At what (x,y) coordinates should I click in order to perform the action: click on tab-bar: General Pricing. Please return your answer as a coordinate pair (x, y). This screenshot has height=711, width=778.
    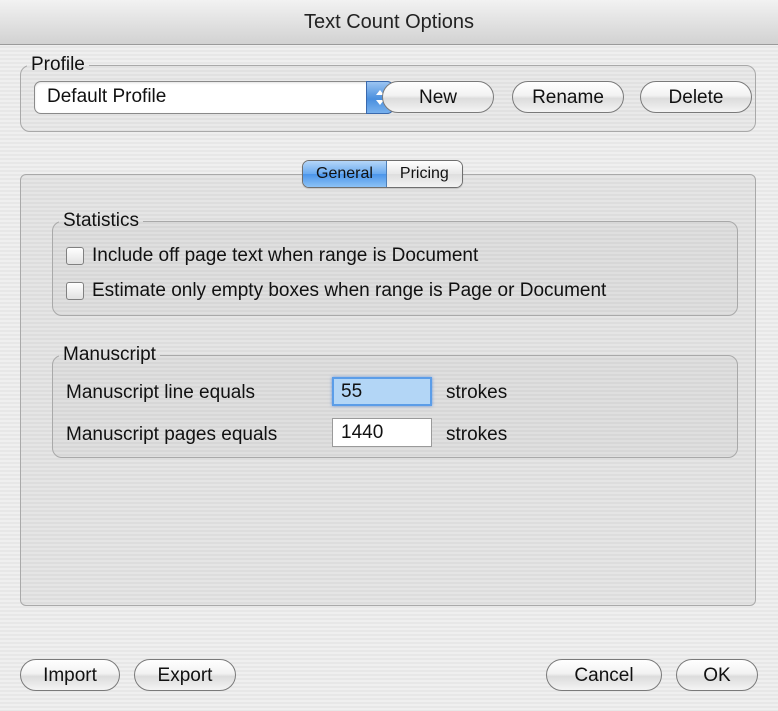
    Looking at the image, I should click on (382, 174).